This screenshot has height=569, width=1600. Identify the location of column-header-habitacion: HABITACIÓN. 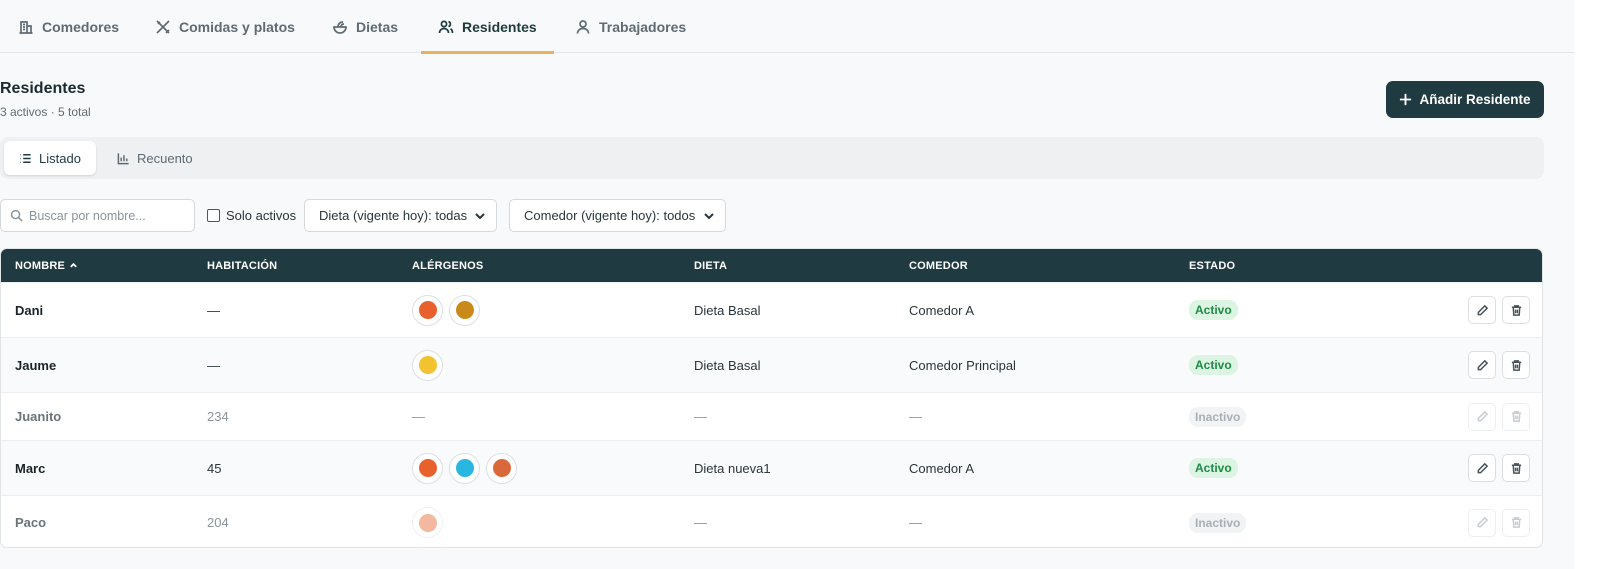
(242, 265).